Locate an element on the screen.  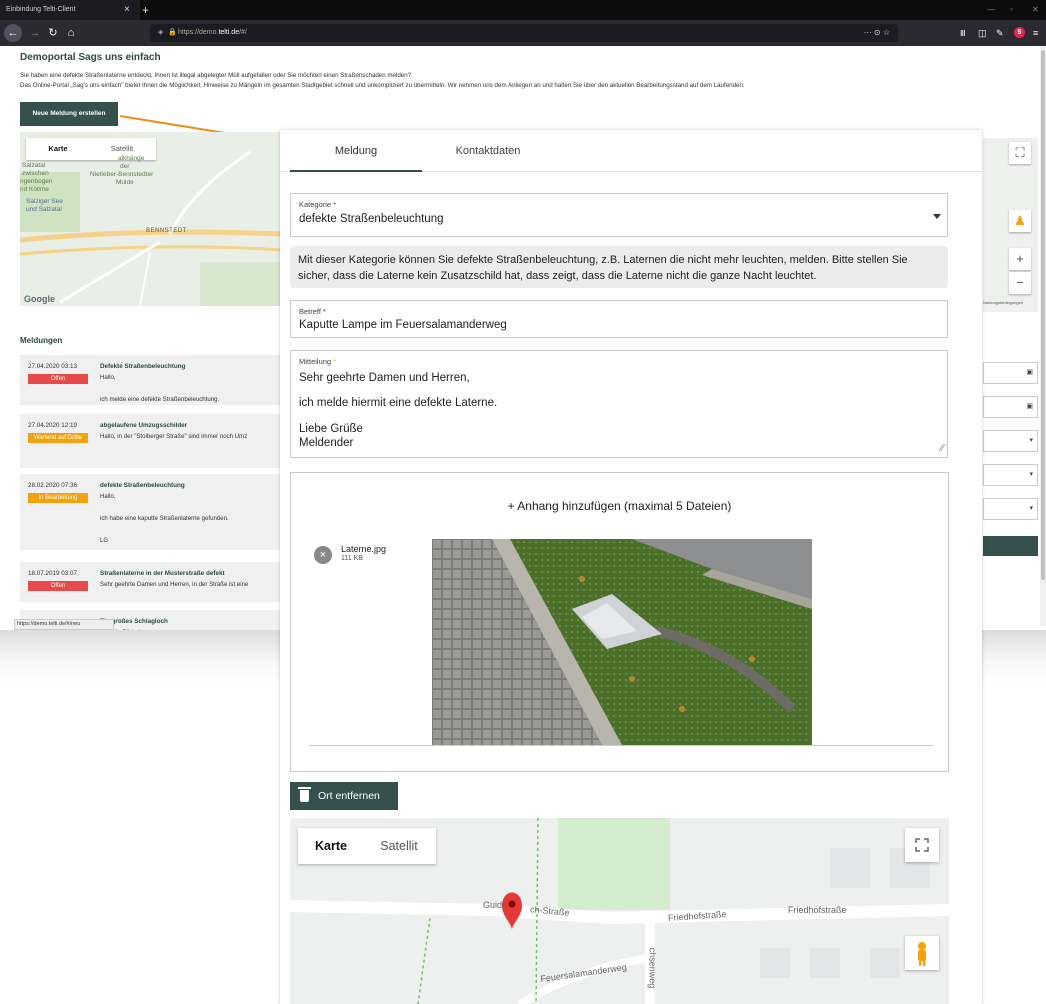
maximize-icon: ▫ is located at coordinates (1011, 10).